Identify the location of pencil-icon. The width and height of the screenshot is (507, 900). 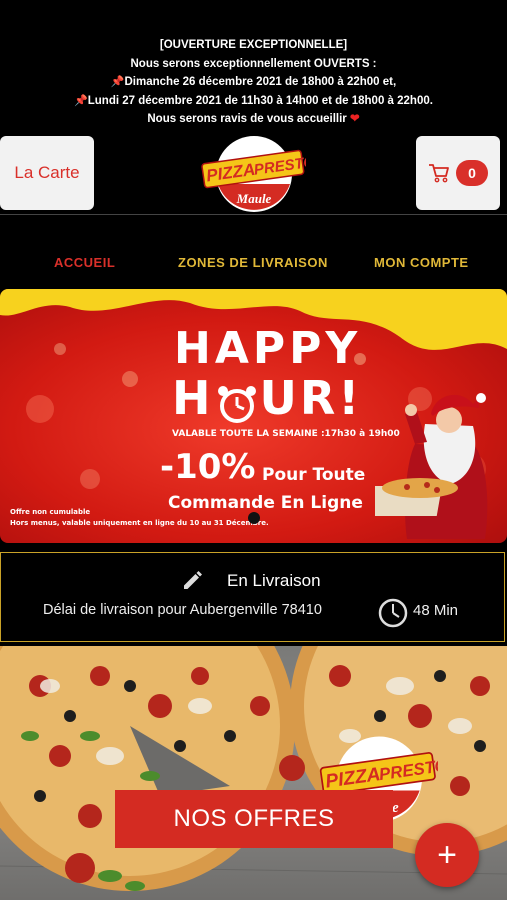
(193, 580).